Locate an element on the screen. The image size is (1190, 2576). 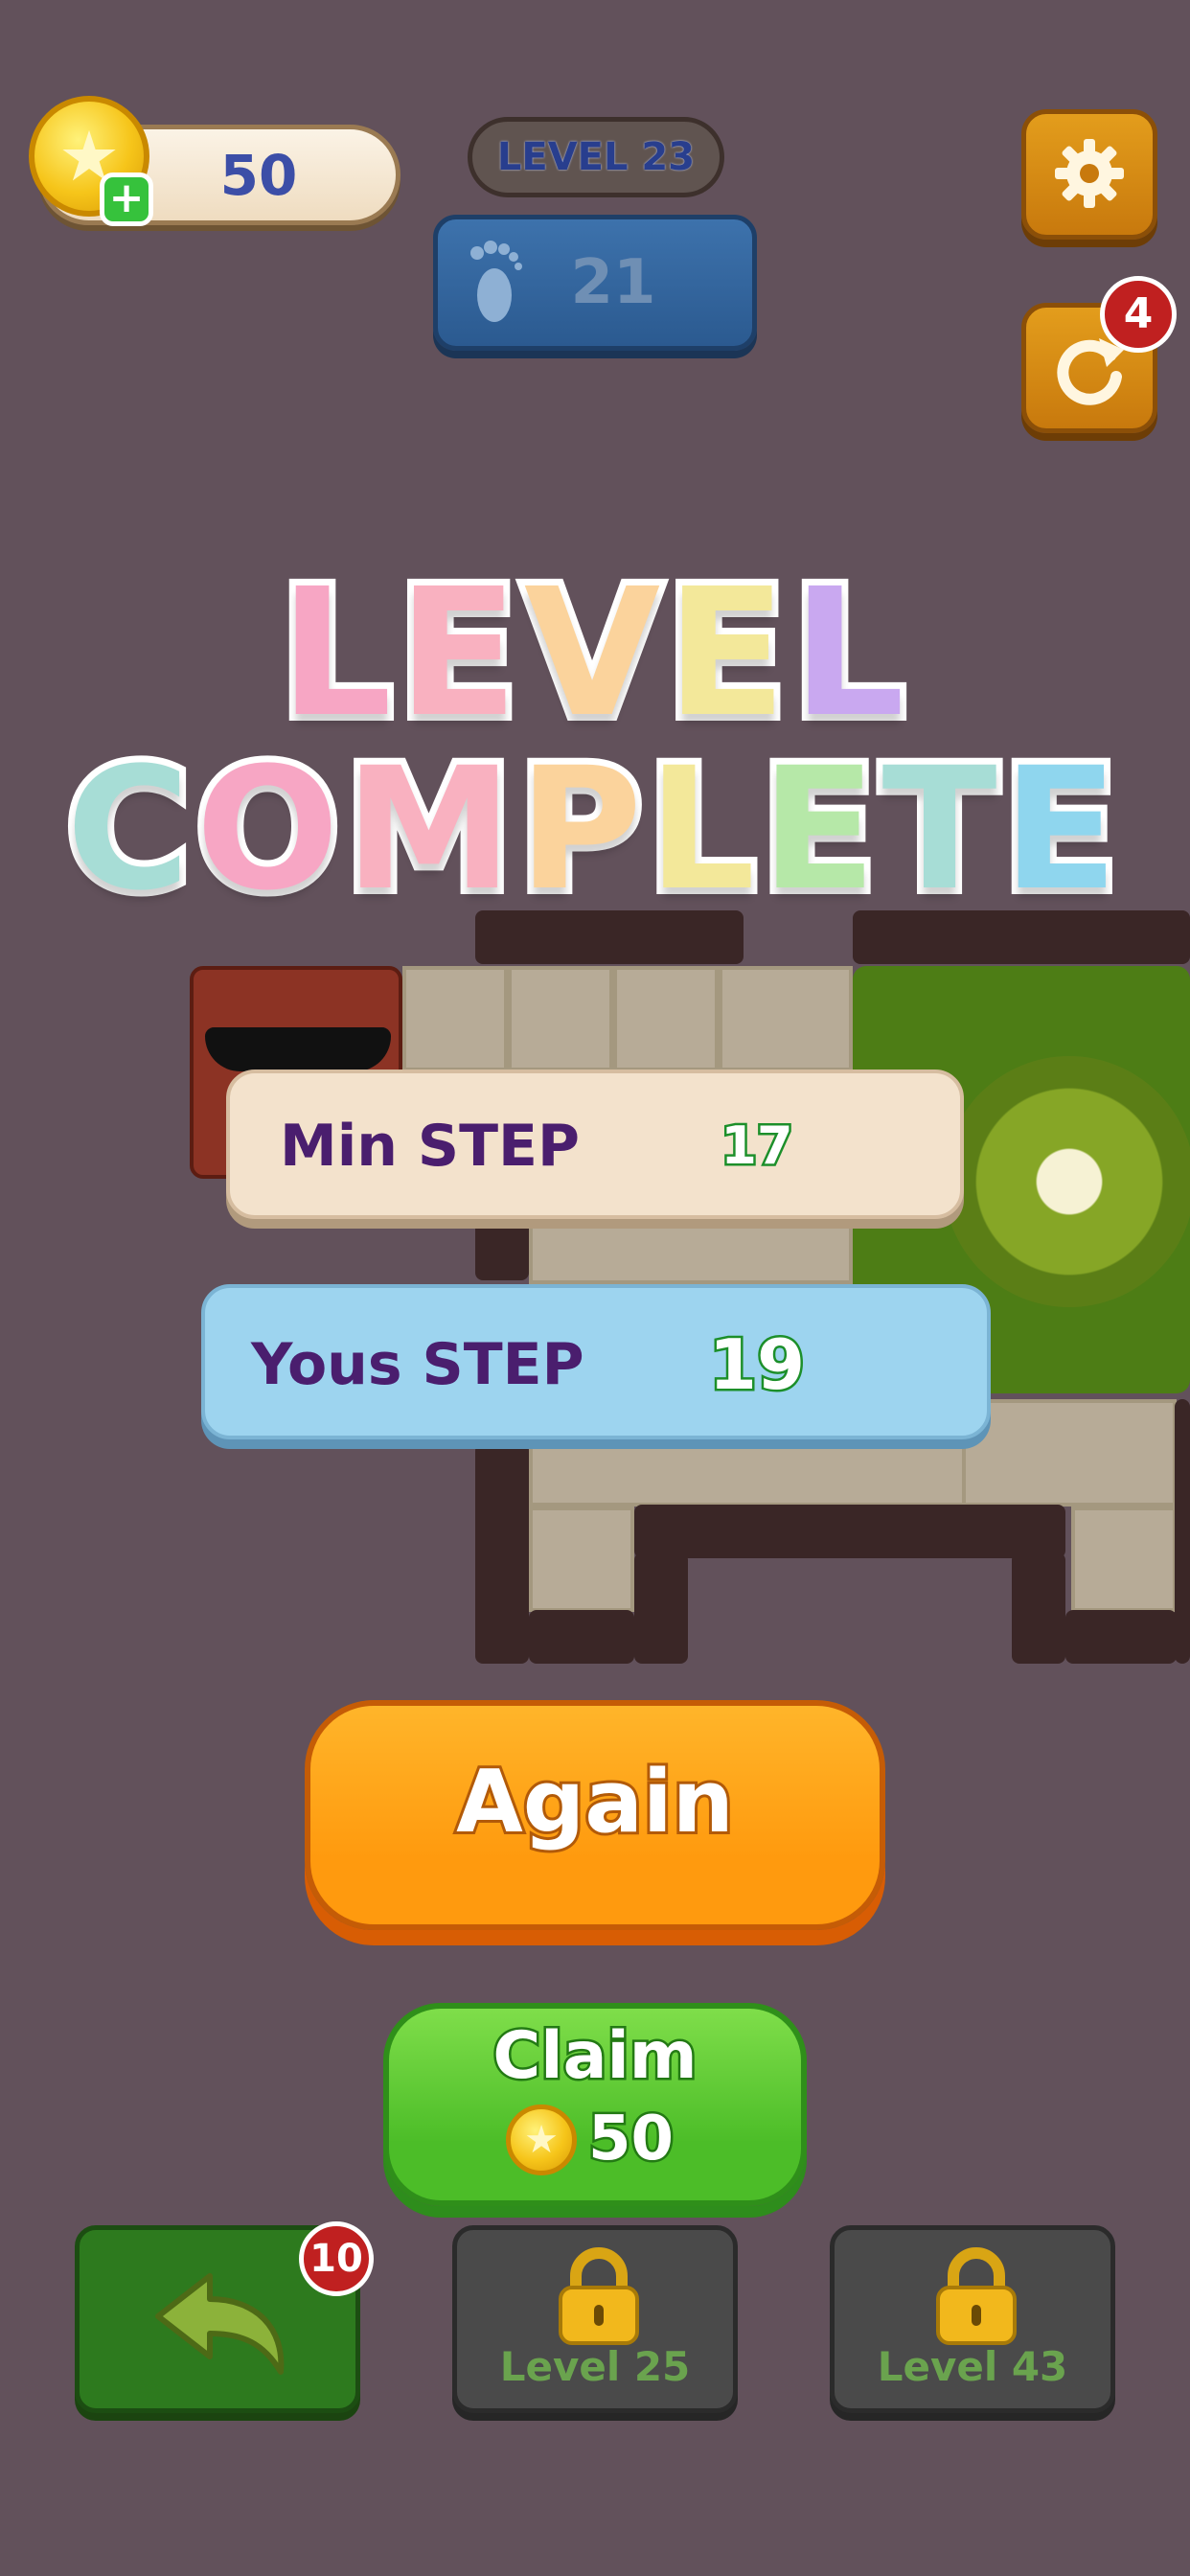
settings-button is located at coordinates (1089, 174).